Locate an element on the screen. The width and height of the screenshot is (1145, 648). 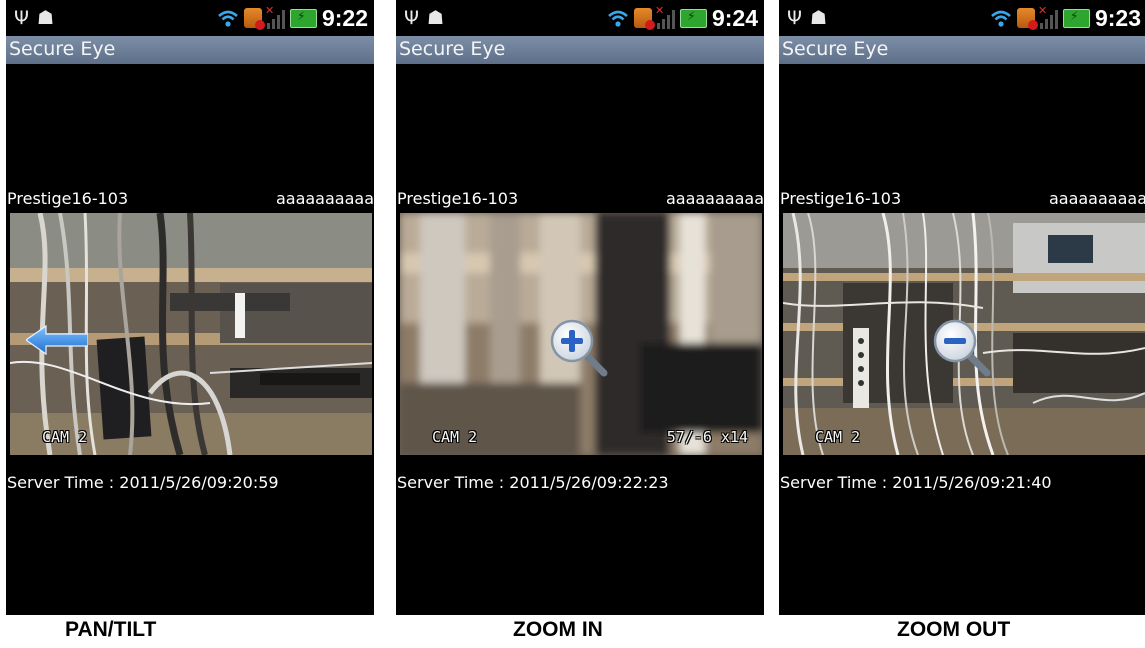
status-bar: Ψ ☗ ✕ 9:22 is located at coordinates (190, 18).